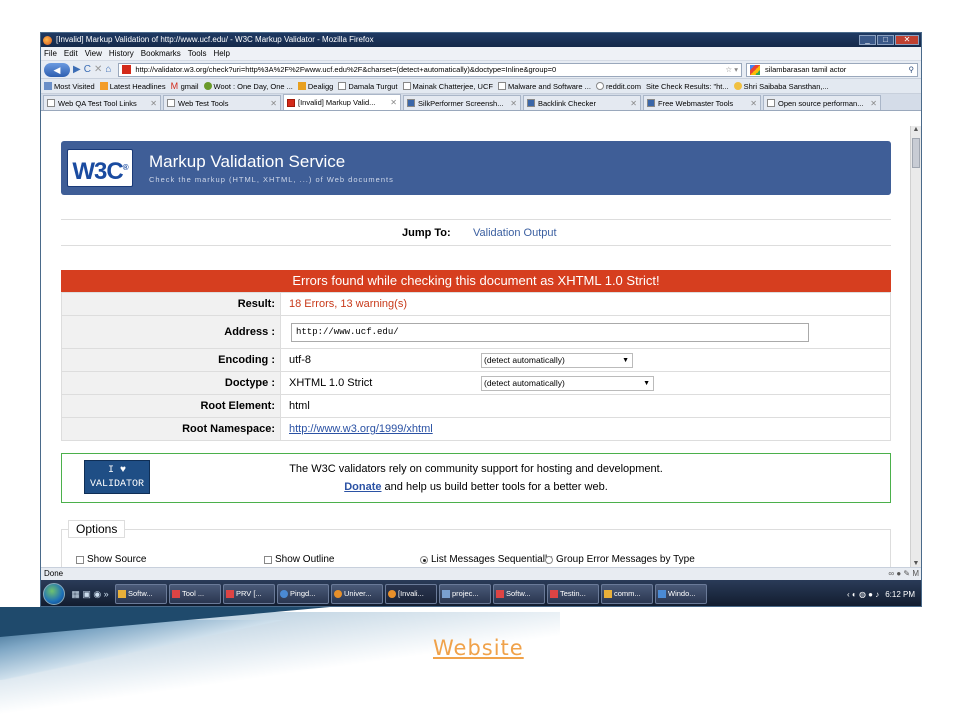  I want to click on table-row: Address : http://www.ucf.edu/, so click(476, 332).